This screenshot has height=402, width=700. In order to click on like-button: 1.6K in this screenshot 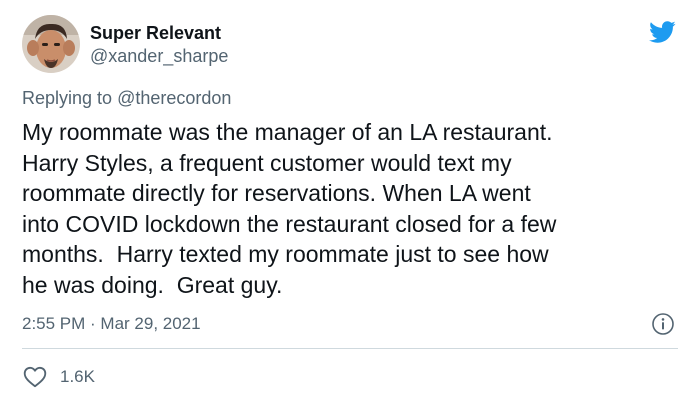, I will do `click(58, 377)`.